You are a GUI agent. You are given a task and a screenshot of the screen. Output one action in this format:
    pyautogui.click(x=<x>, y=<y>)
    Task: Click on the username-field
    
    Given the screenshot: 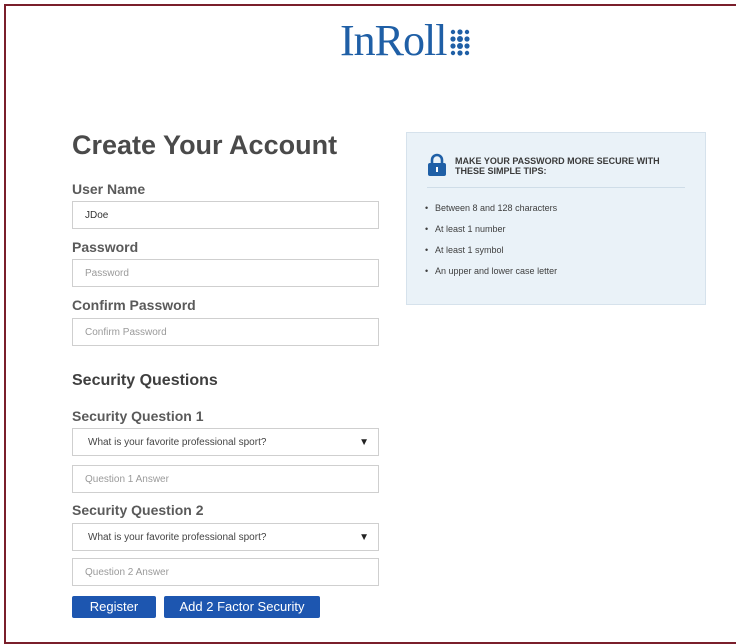 What is the action you would take?
    pyautogui.click(x=225, y=215)
    